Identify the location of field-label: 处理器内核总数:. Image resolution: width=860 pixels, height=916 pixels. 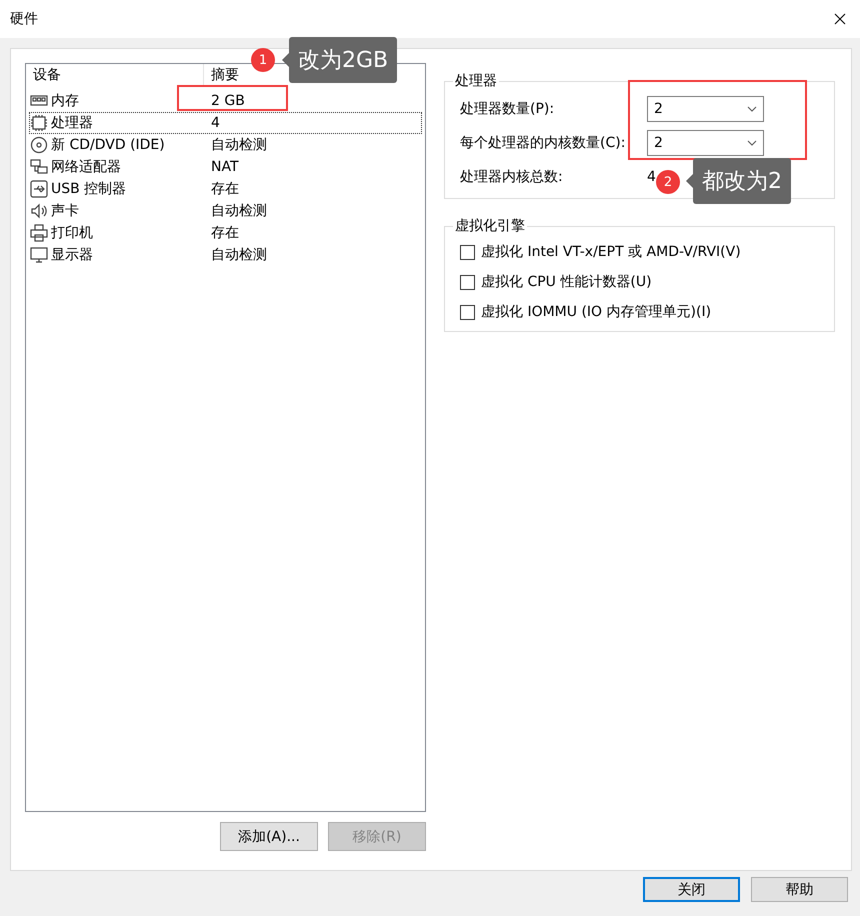
(512, 177).